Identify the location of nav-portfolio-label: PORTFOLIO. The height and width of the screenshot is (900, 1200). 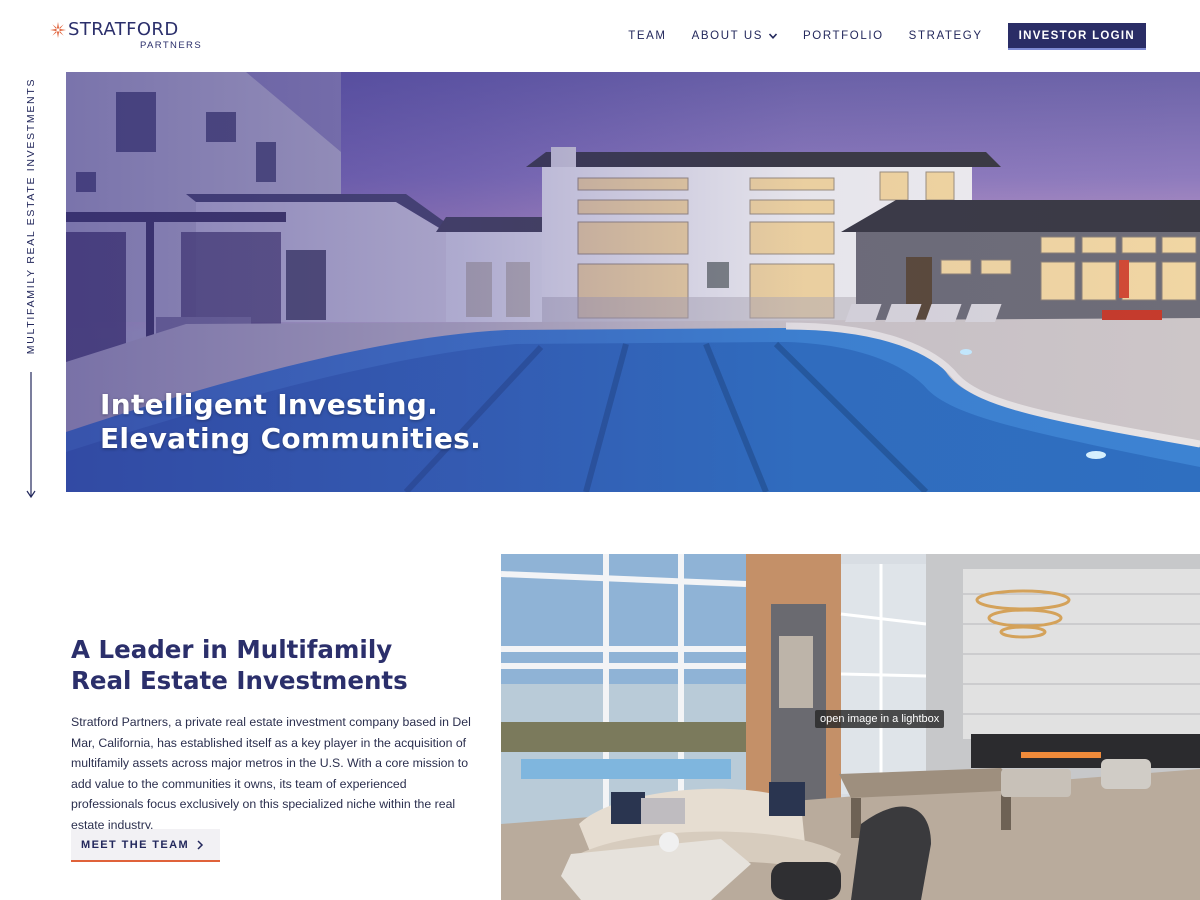
(843, 36).